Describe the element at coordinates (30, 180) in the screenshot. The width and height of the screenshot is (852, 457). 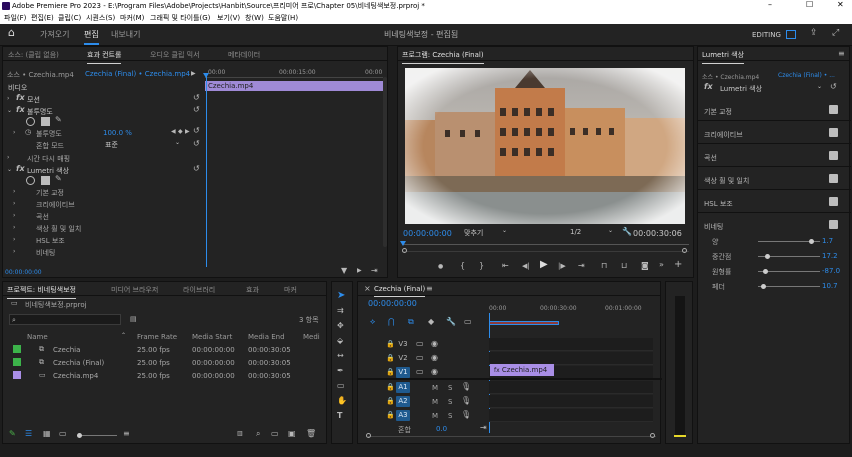
I see `ellipse-mask-icon` at that location.